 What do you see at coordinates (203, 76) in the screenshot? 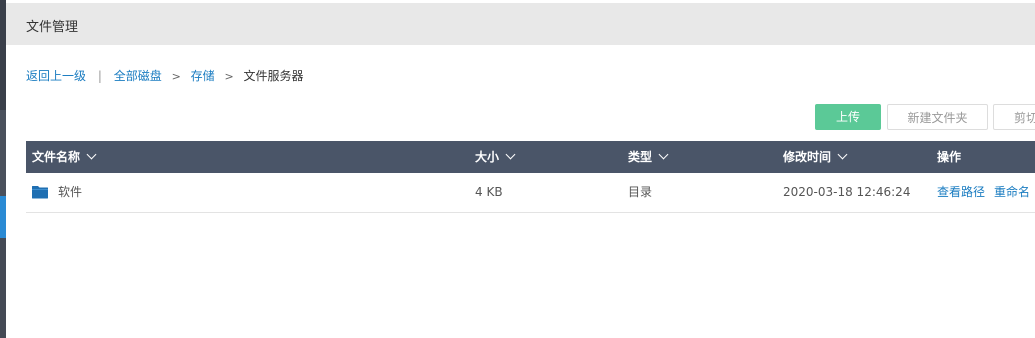
I see `breadcrumb-item-storage: 存储` at bounding box center [203, 76].